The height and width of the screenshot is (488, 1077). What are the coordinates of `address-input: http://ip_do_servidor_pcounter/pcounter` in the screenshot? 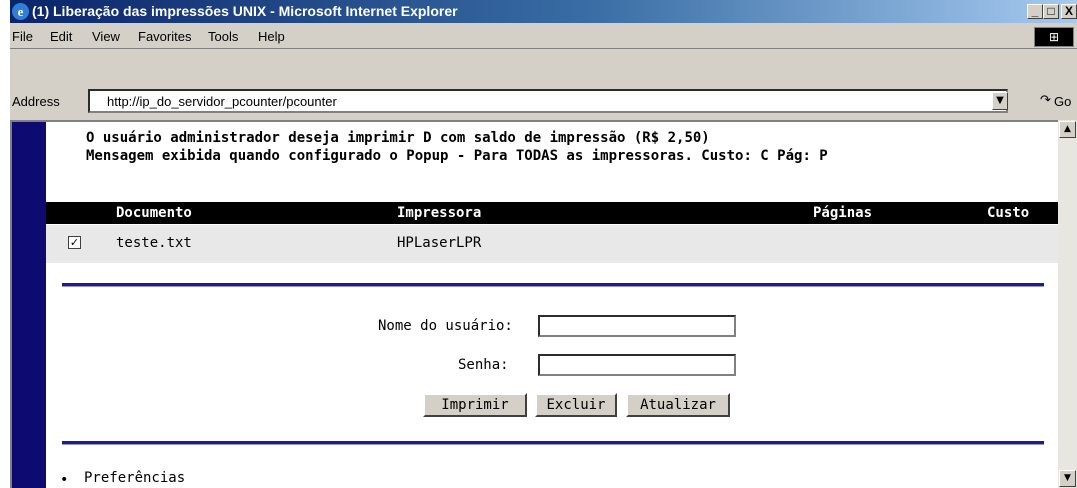 It's located at (548, 101).